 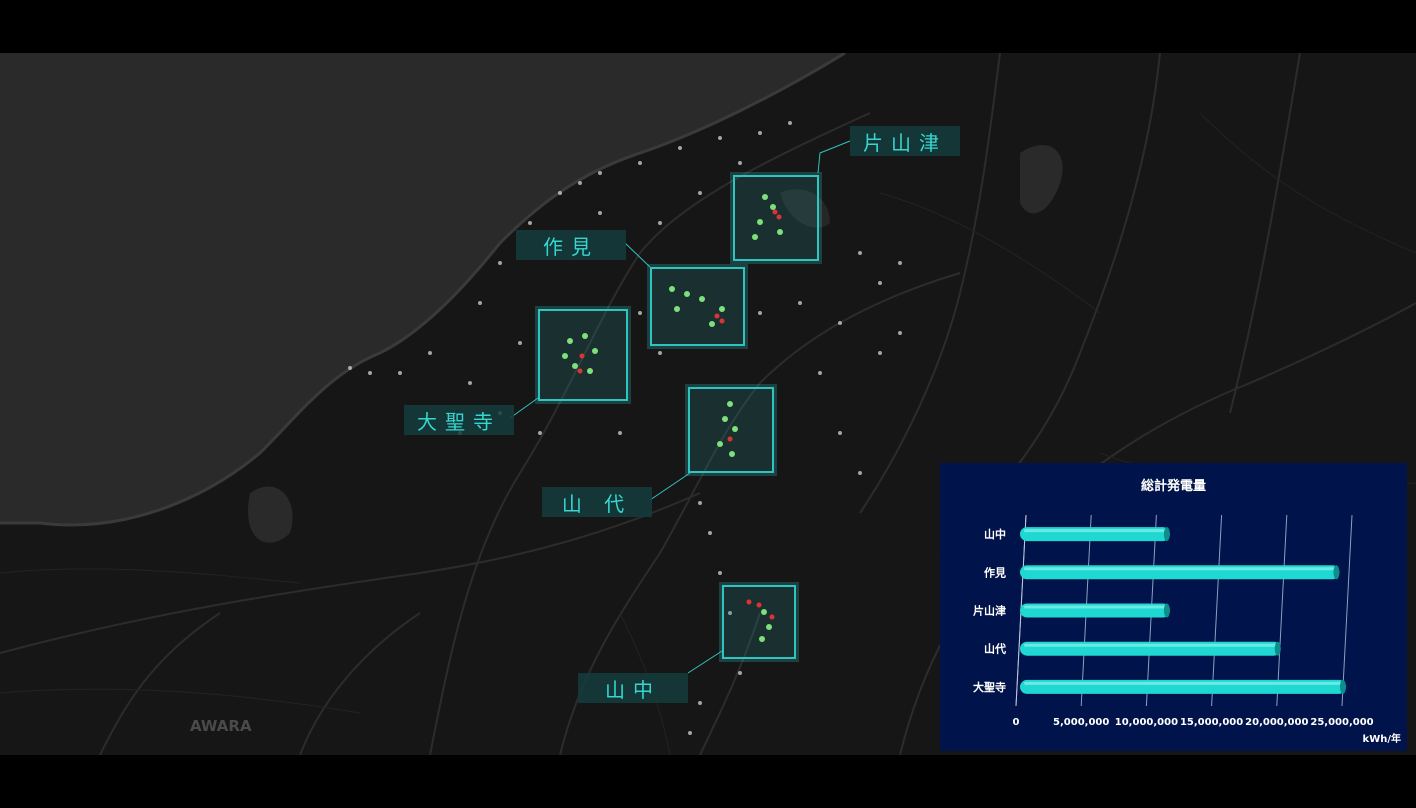 I want to click on top-letterbox, so click(x=708, y=26).